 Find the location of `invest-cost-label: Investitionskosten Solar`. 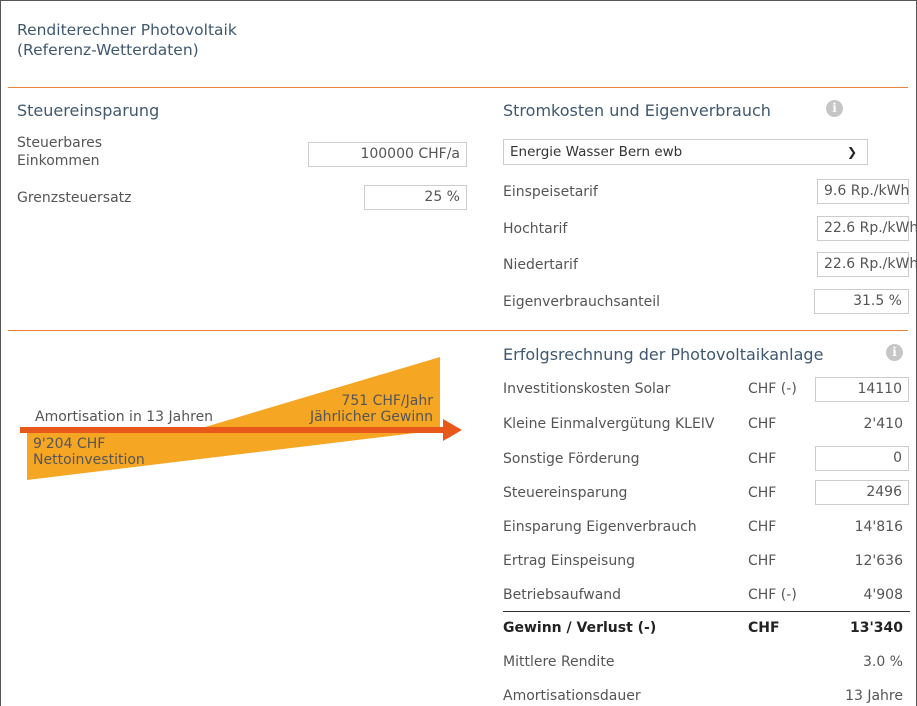

invest-cost-label: Investitionskosten Solar is located at coordinates (587, 389).